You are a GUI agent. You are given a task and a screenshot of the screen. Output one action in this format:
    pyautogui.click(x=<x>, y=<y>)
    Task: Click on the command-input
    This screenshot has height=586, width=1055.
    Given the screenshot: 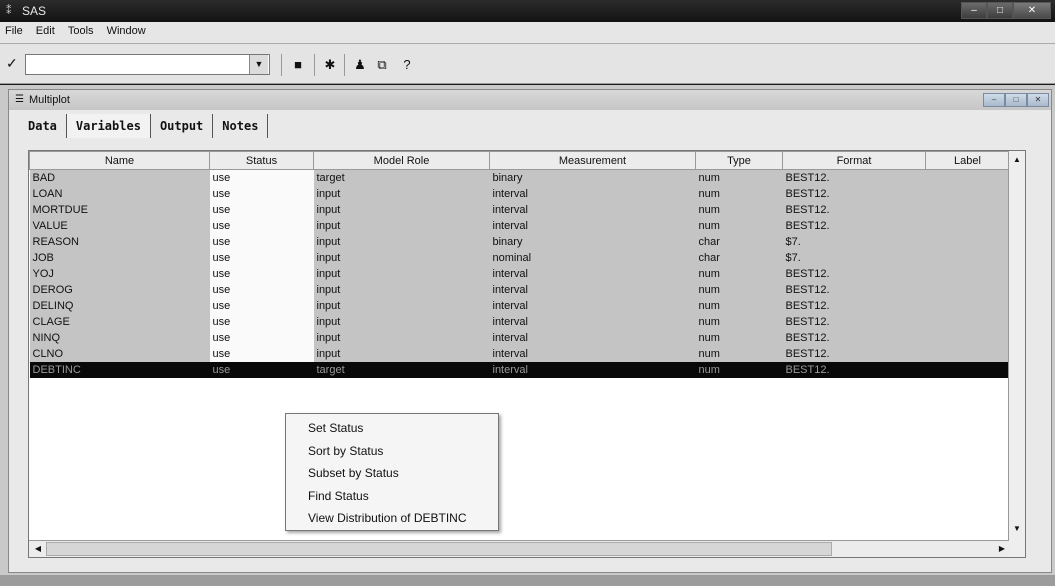 What is the action you would take?
    pyautogui.click(x=147, y=64)
    